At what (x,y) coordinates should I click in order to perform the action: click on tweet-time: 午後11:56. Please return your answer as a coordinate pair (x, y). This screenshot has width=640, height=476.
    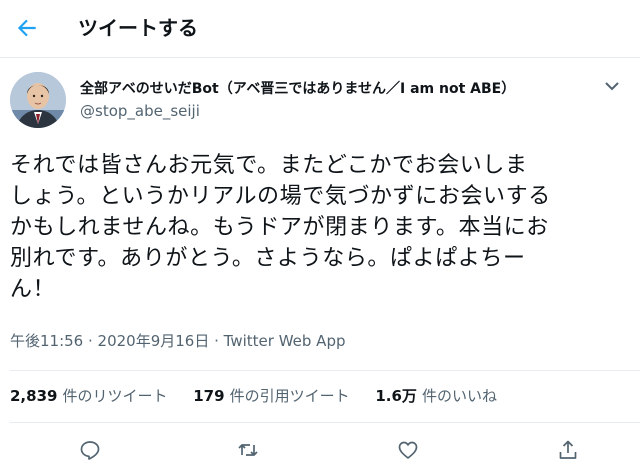
    Looking at the image, I should click on (46, 341).